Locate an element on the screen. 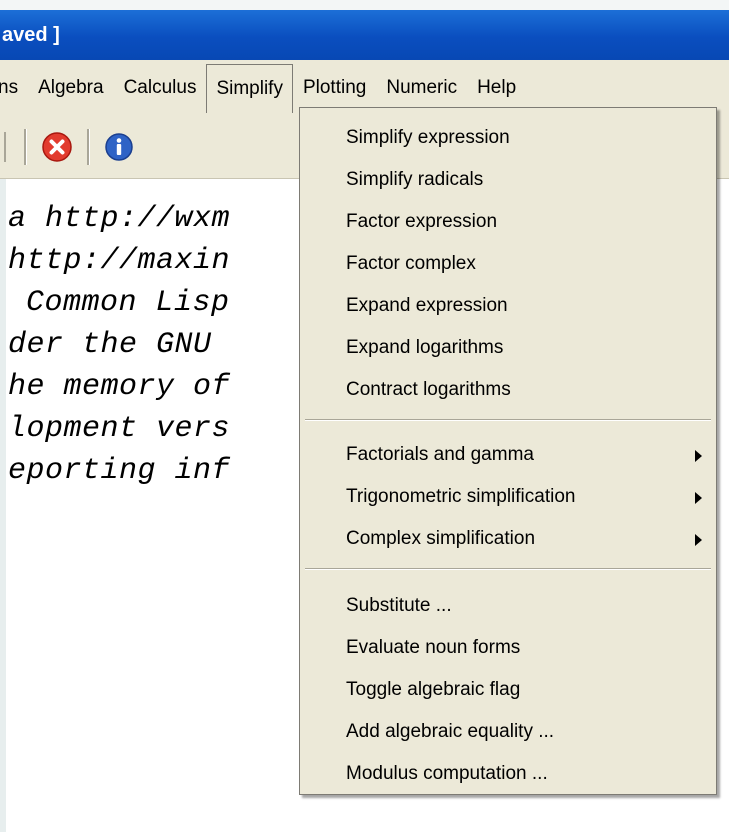  menu-algebra: Algebra is located at coordinates (71, 88).